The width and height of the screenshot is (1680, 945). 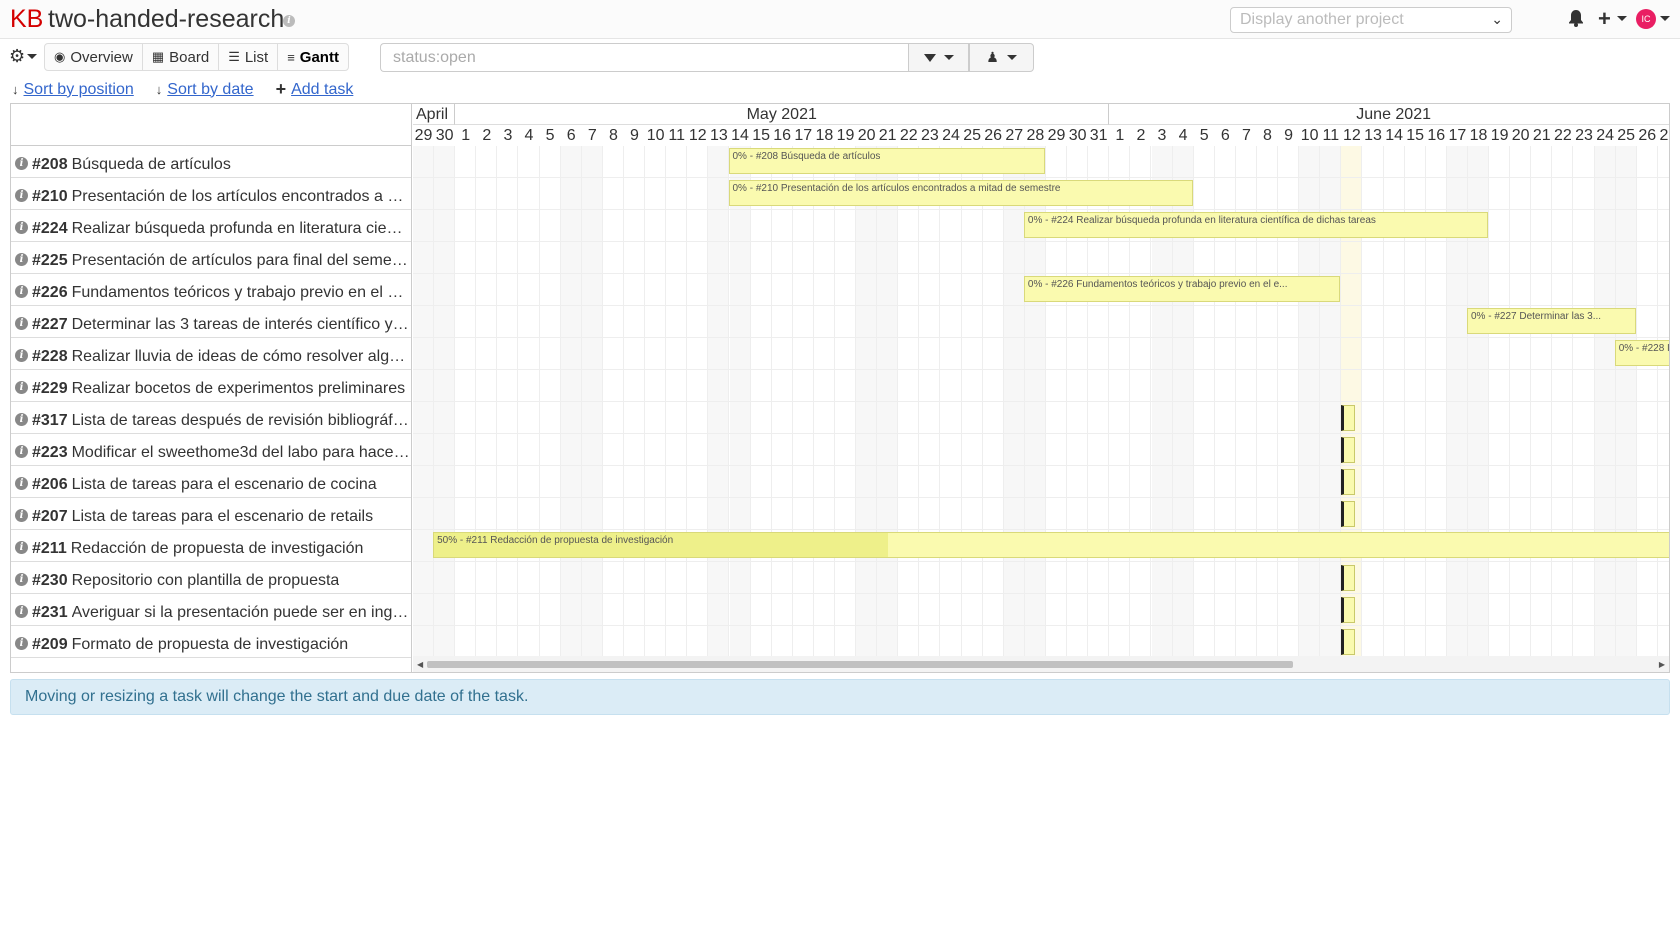 What do you see at coordinates (1646, 19) in the screenshot?
I see `avatar: IC` at bounding box center [1646, 19].